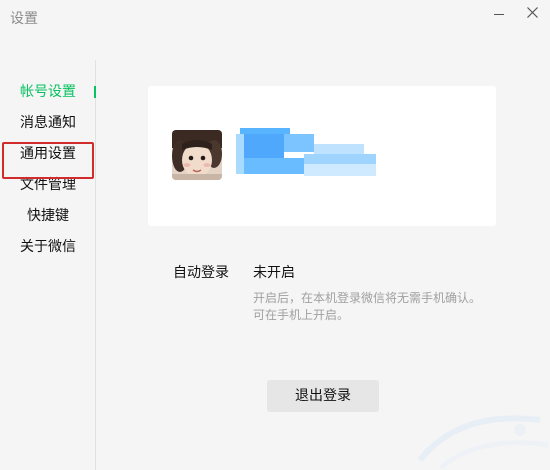 The image size is (550, 470). I want to click on close-button, so click(532, 13).